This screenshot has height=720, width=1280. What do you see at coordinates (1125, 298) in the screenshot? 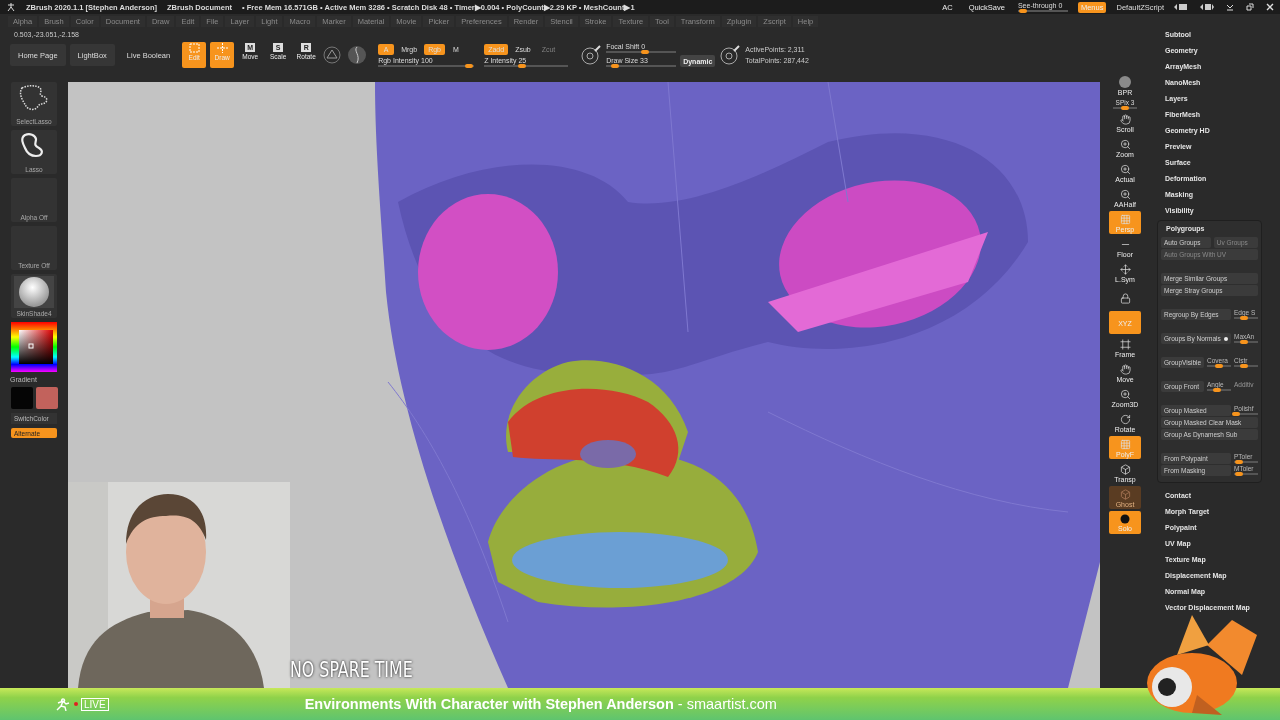
I see `lock-icon` at bounding box center [1125, 298].